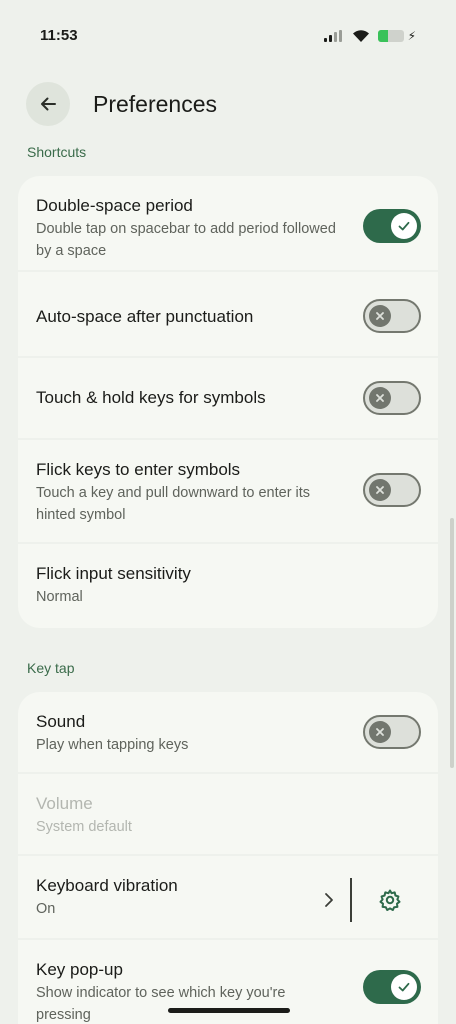 The height and width of the screenshot is (1024, 456). Describe the element at coordinates (228, 733) in the screenshot. I see `setting-sound: Sound Play when tapping keys` at that location.